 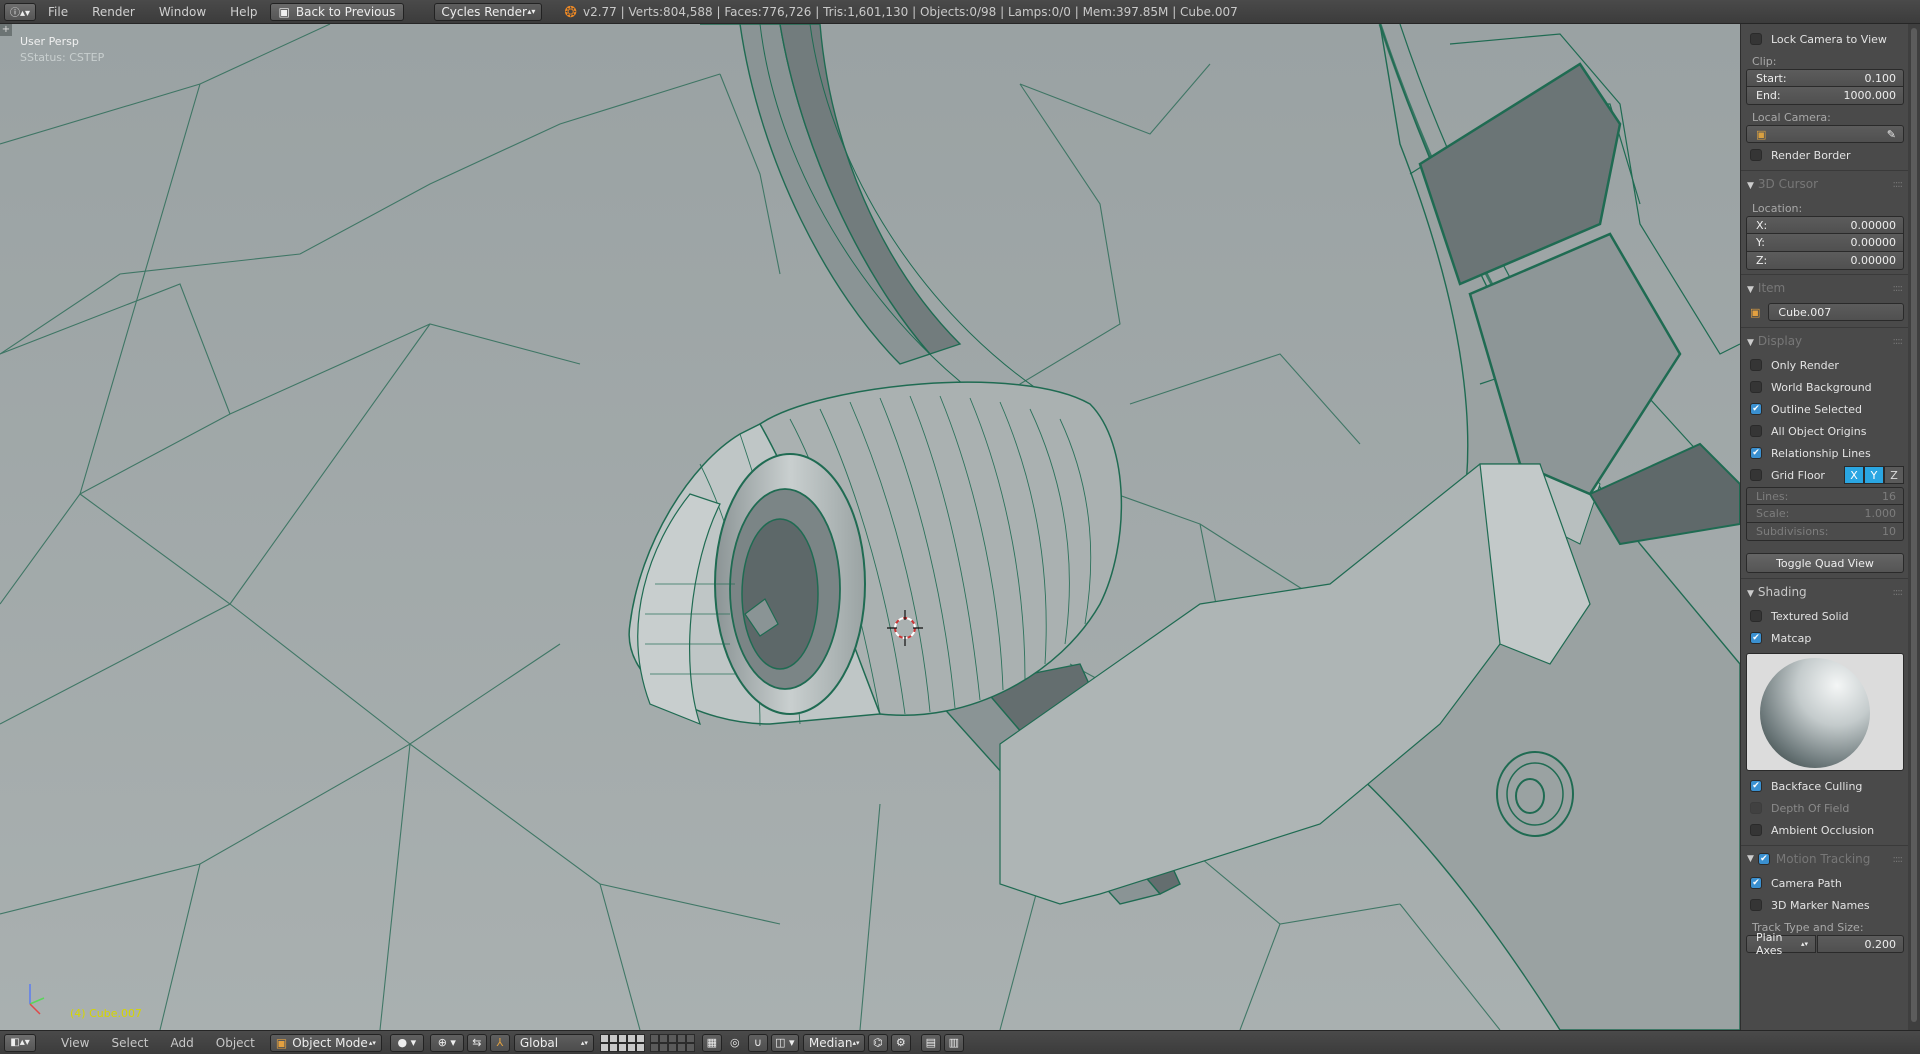 I want to click on grid-axis-z-toggle: Z, so click(x=1894, y=475).